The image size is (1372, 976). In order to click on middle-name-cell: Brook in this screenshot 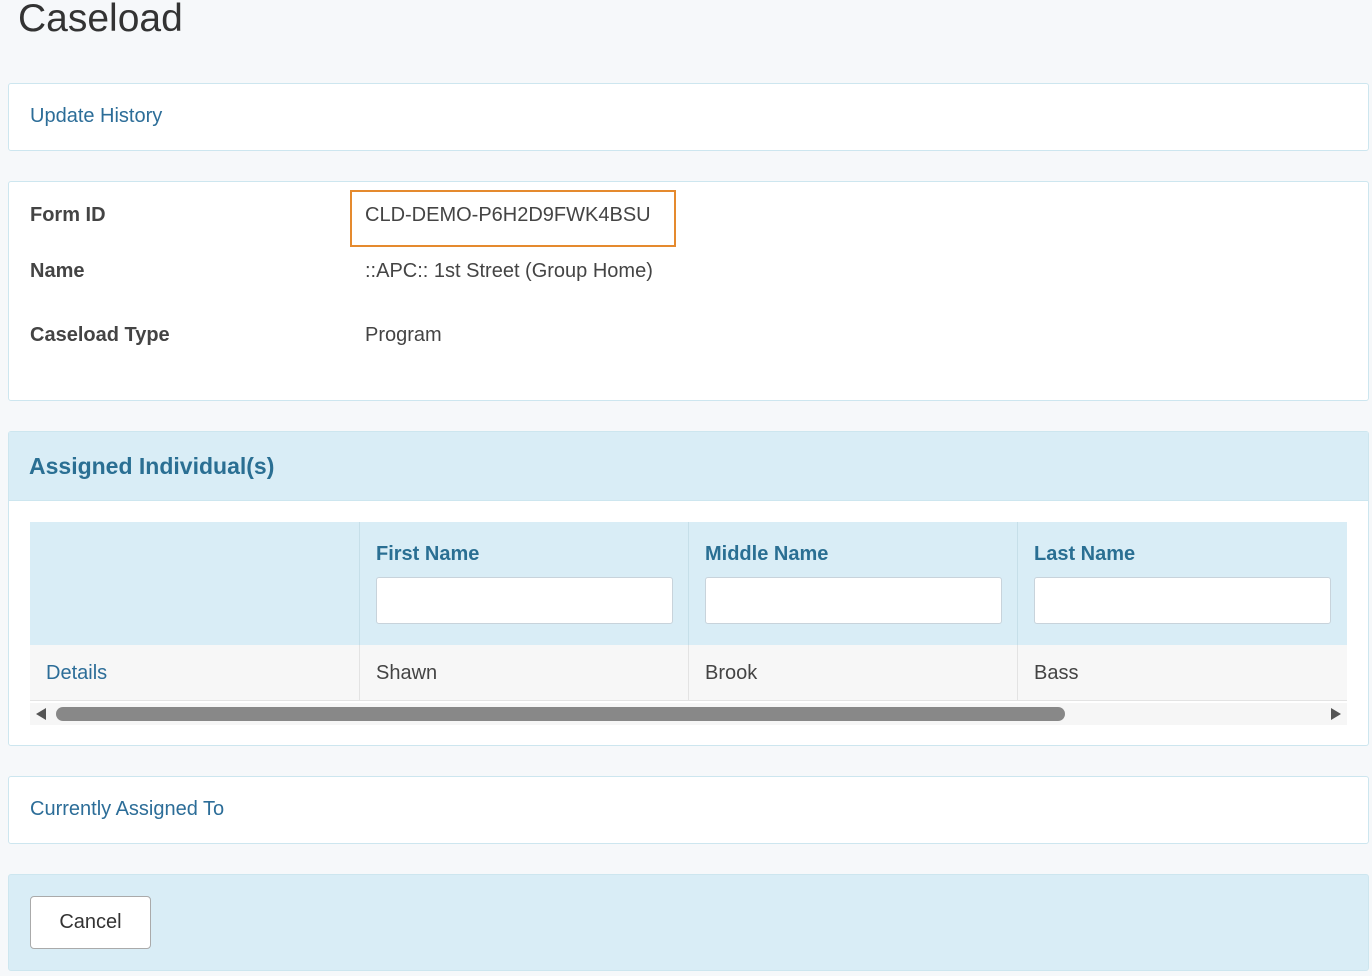, I will do `click(852, 673)`.